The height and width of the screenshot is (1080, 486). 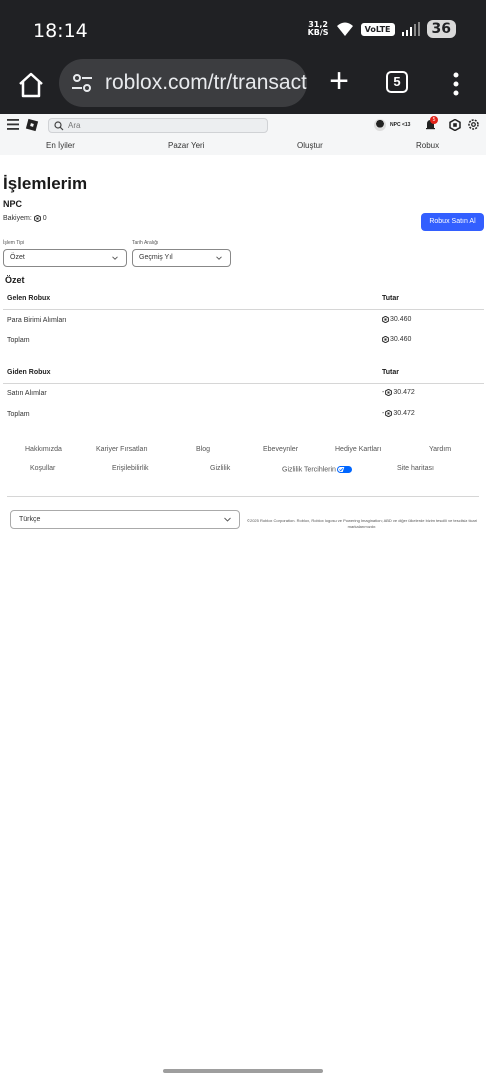 I want to click on roblox-logo-icon, so click(x=32, y=125).